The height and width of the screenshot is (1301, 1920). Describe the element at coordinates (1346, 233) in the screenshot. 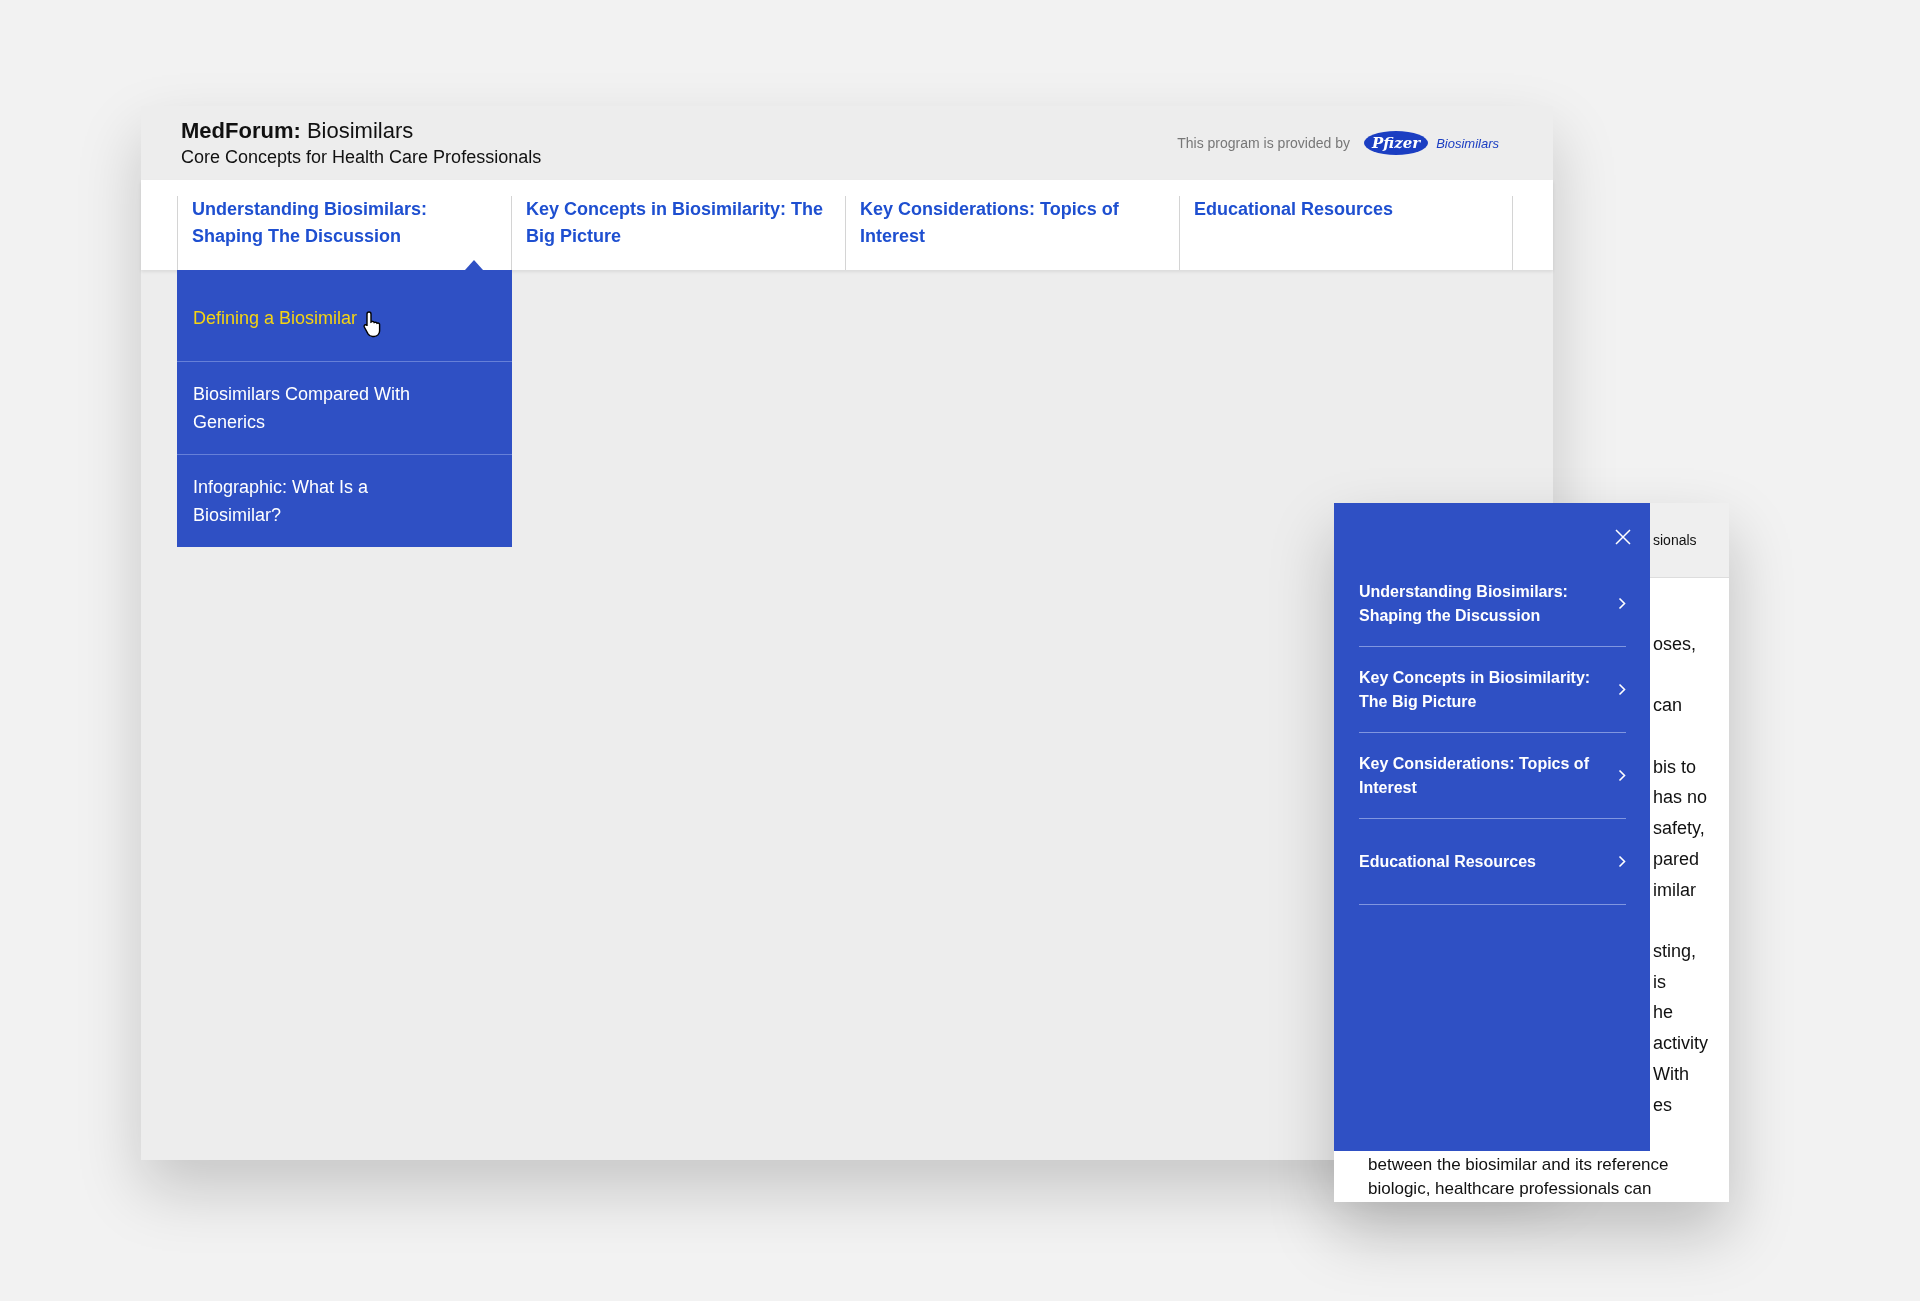

I see `nav-tab: Educational Resources` at that location.